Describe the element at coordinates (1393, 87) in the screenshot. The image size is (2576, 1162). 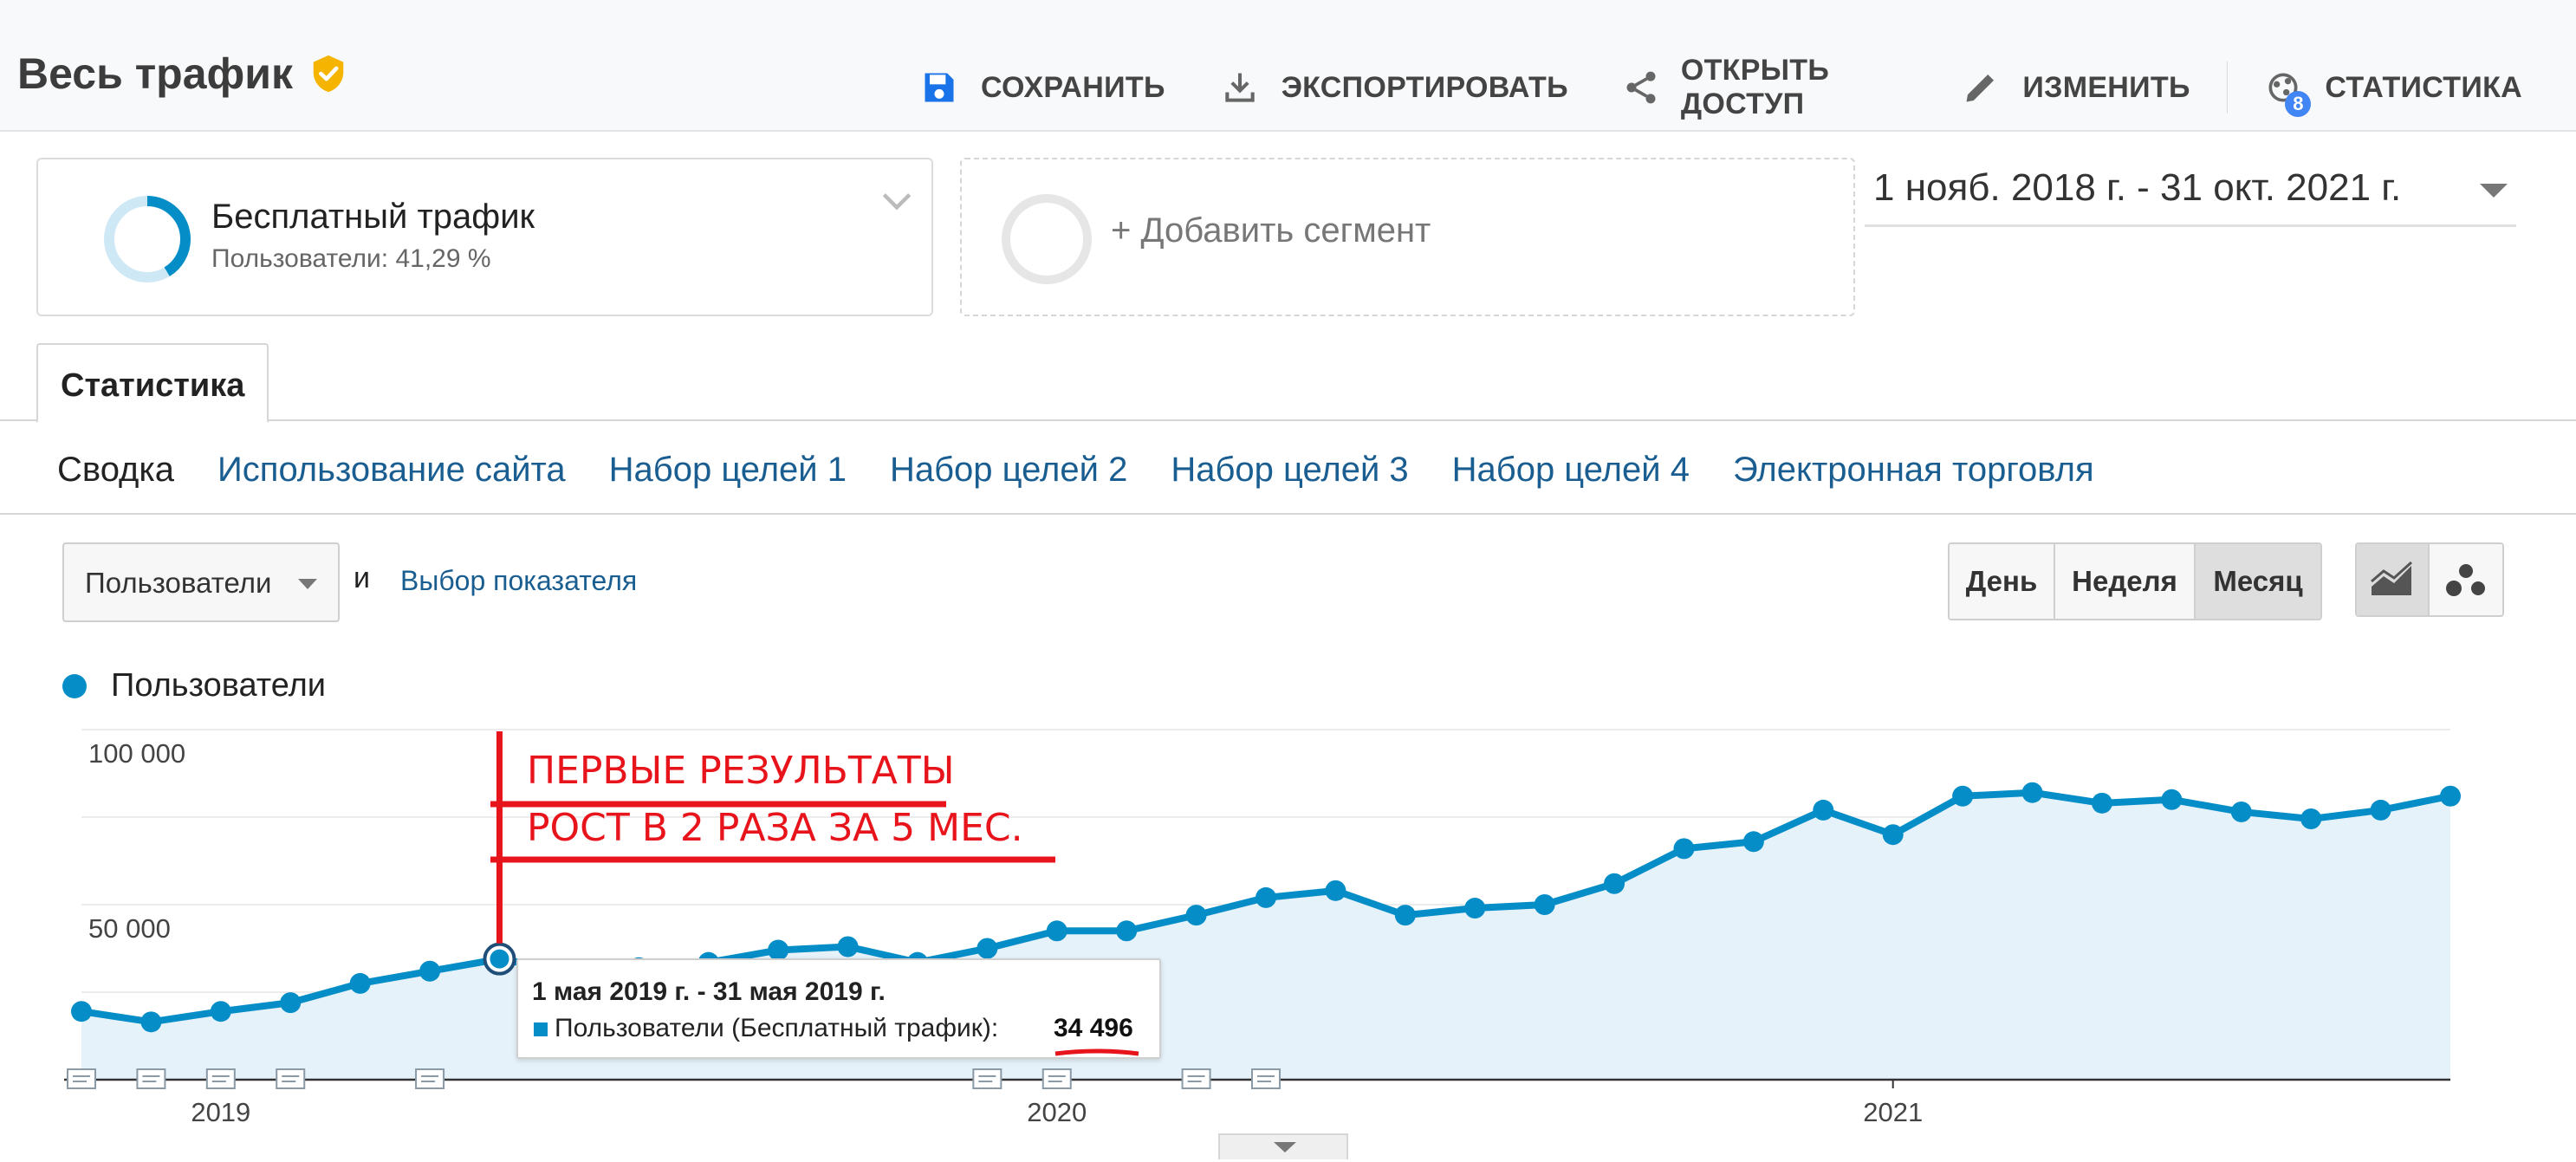
I see `export-button: ЭКСПОРТИРОВАТЬ` at that location.